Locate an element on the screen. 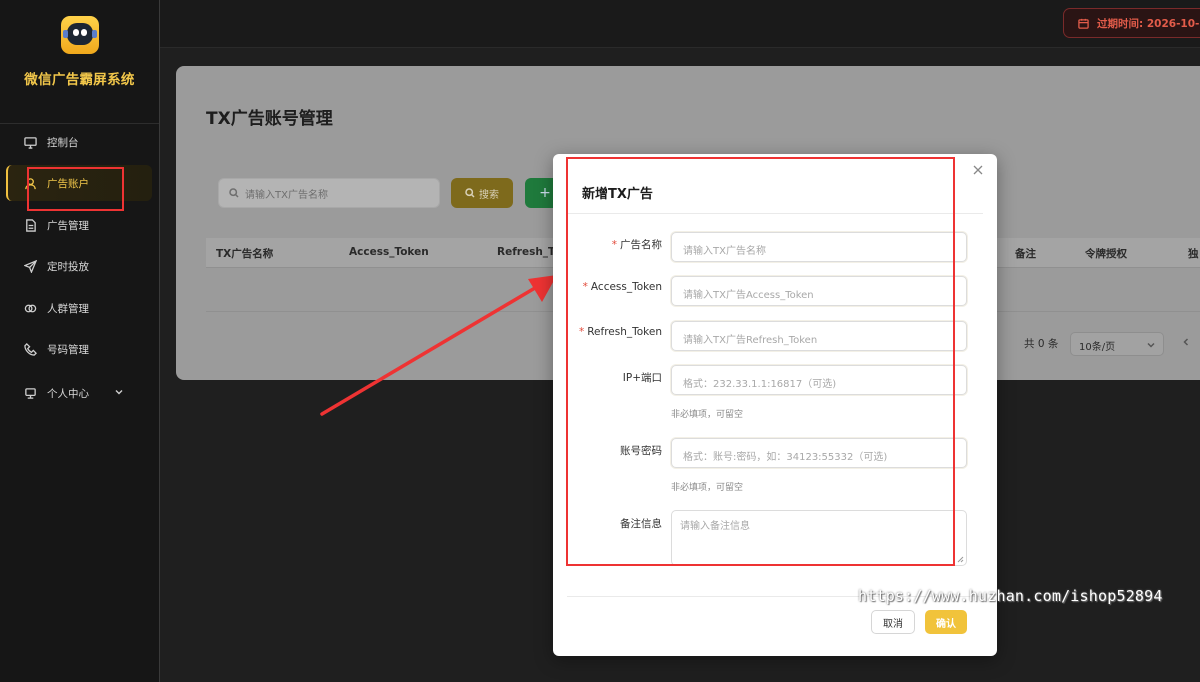  confirm-button: 确认 is located at coordinates (946, 622).